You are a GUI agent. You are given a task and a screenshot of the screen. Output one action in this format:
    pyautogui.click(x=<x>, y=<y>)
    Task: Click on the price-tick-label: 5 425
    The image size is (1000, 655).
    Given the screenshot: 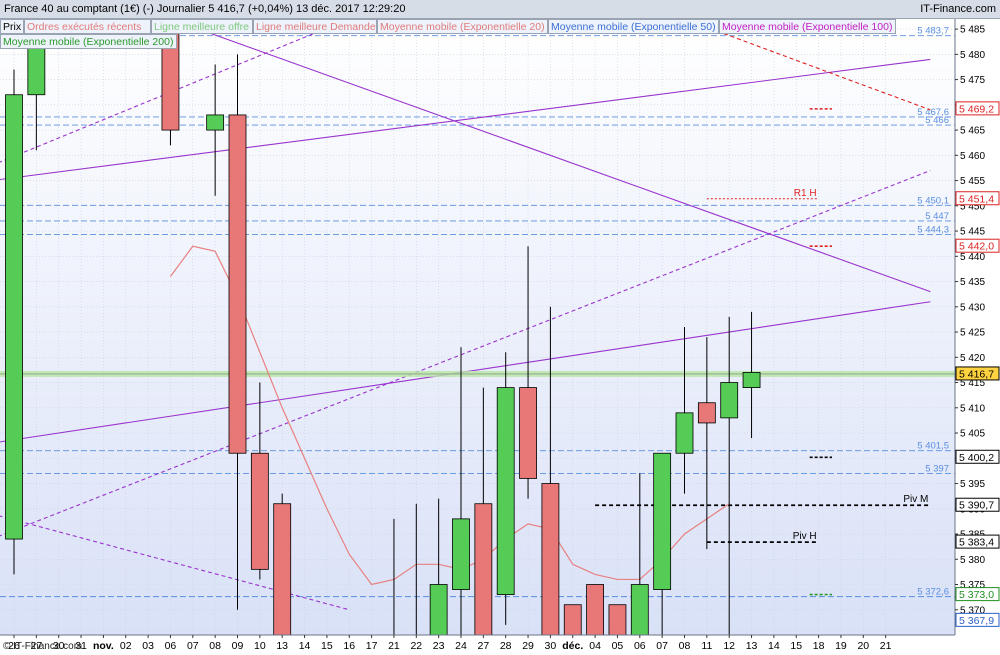 What is the action you would take?
    pyautogui.click(x=972, y=333)
    